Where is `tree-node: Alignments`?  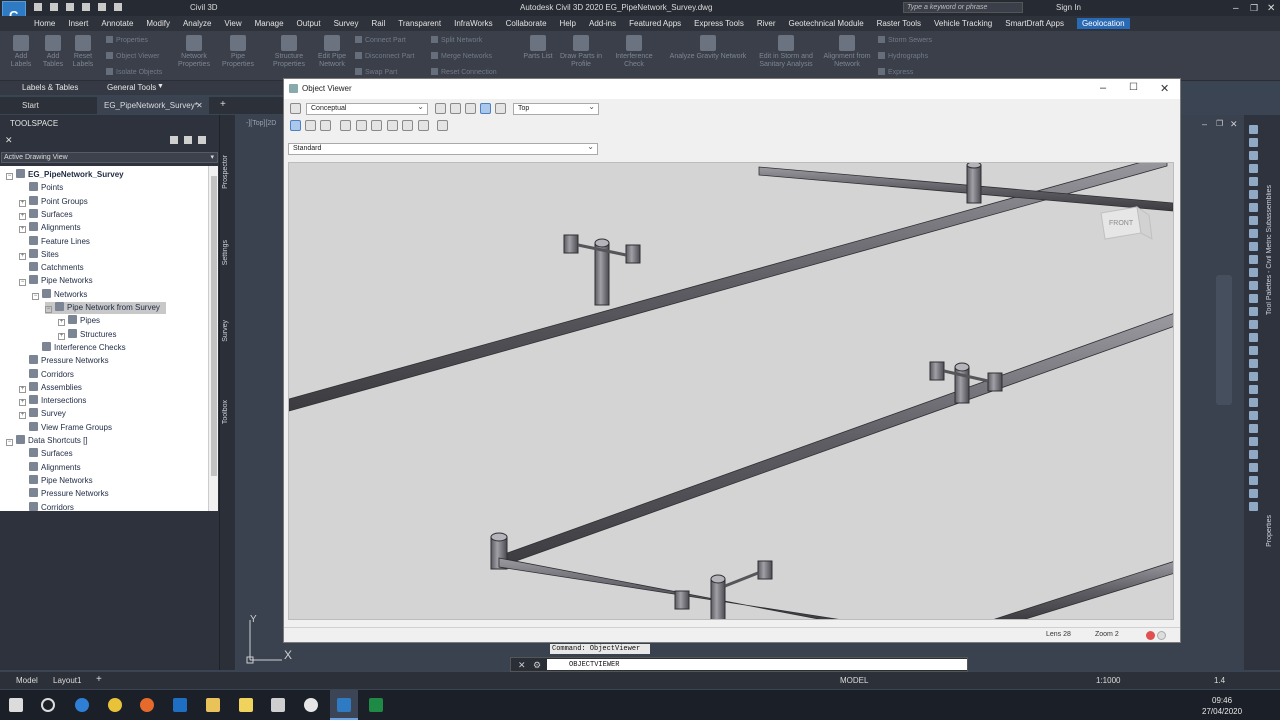 tree-node: Alignments is located at coordinates (50, 467).